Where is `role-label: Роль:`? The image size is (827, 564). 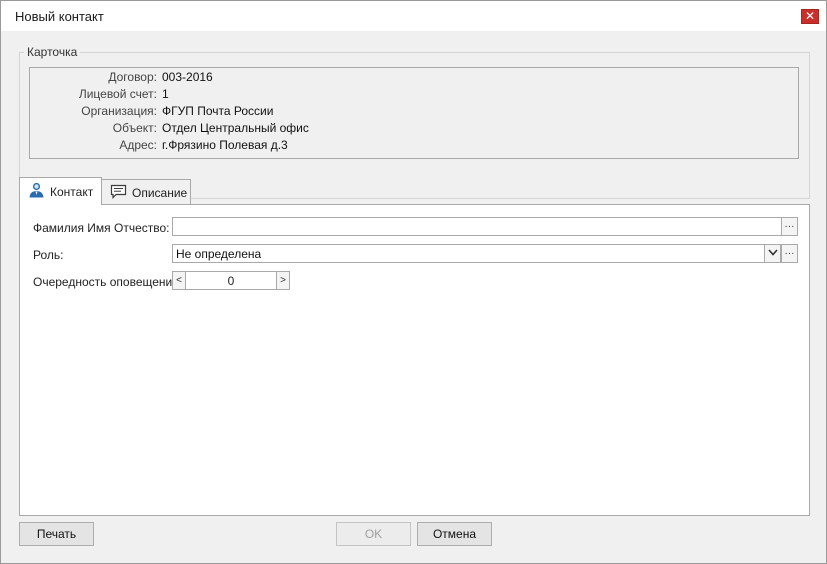 role-label: Роль: is located at coordinates (48, 255).